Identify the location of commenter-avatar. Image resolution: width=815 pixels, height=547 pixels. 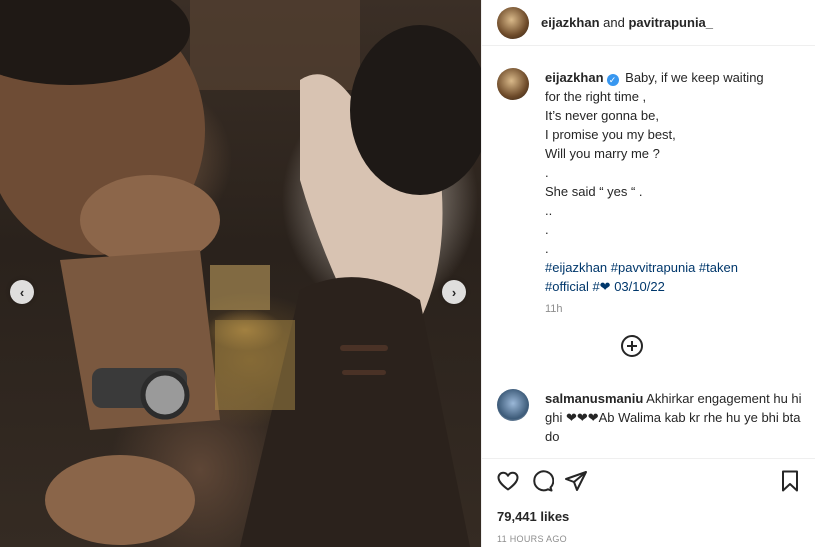
(513, 405).